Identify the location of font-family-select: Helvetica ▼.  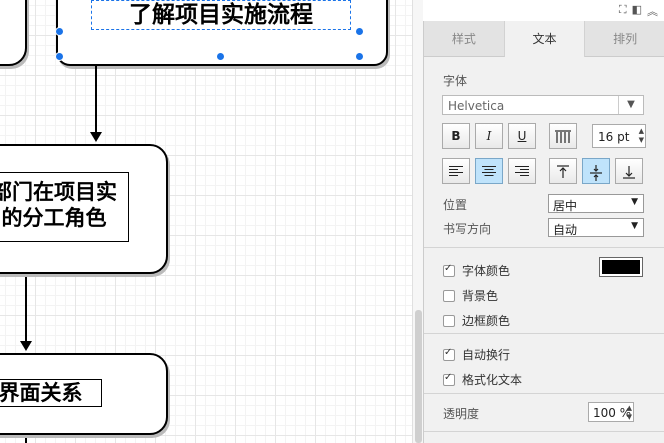
(543, 105).